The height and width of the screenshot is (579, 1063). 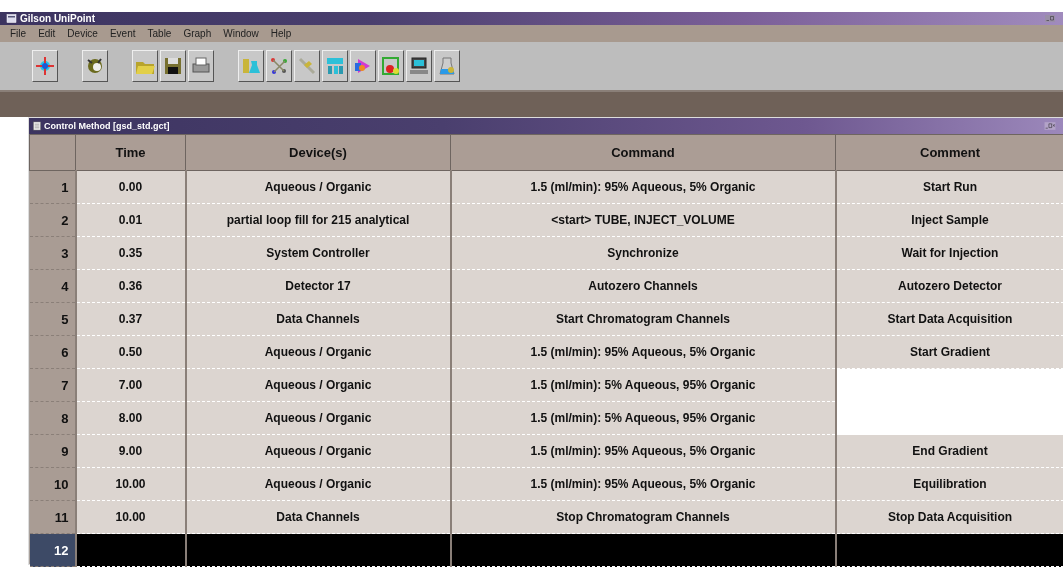 I want to click on table-row: 11 10.00 Data Channels Stop Chromatogram Channels Stop Data Acquisition, so click(x=546, y=517).